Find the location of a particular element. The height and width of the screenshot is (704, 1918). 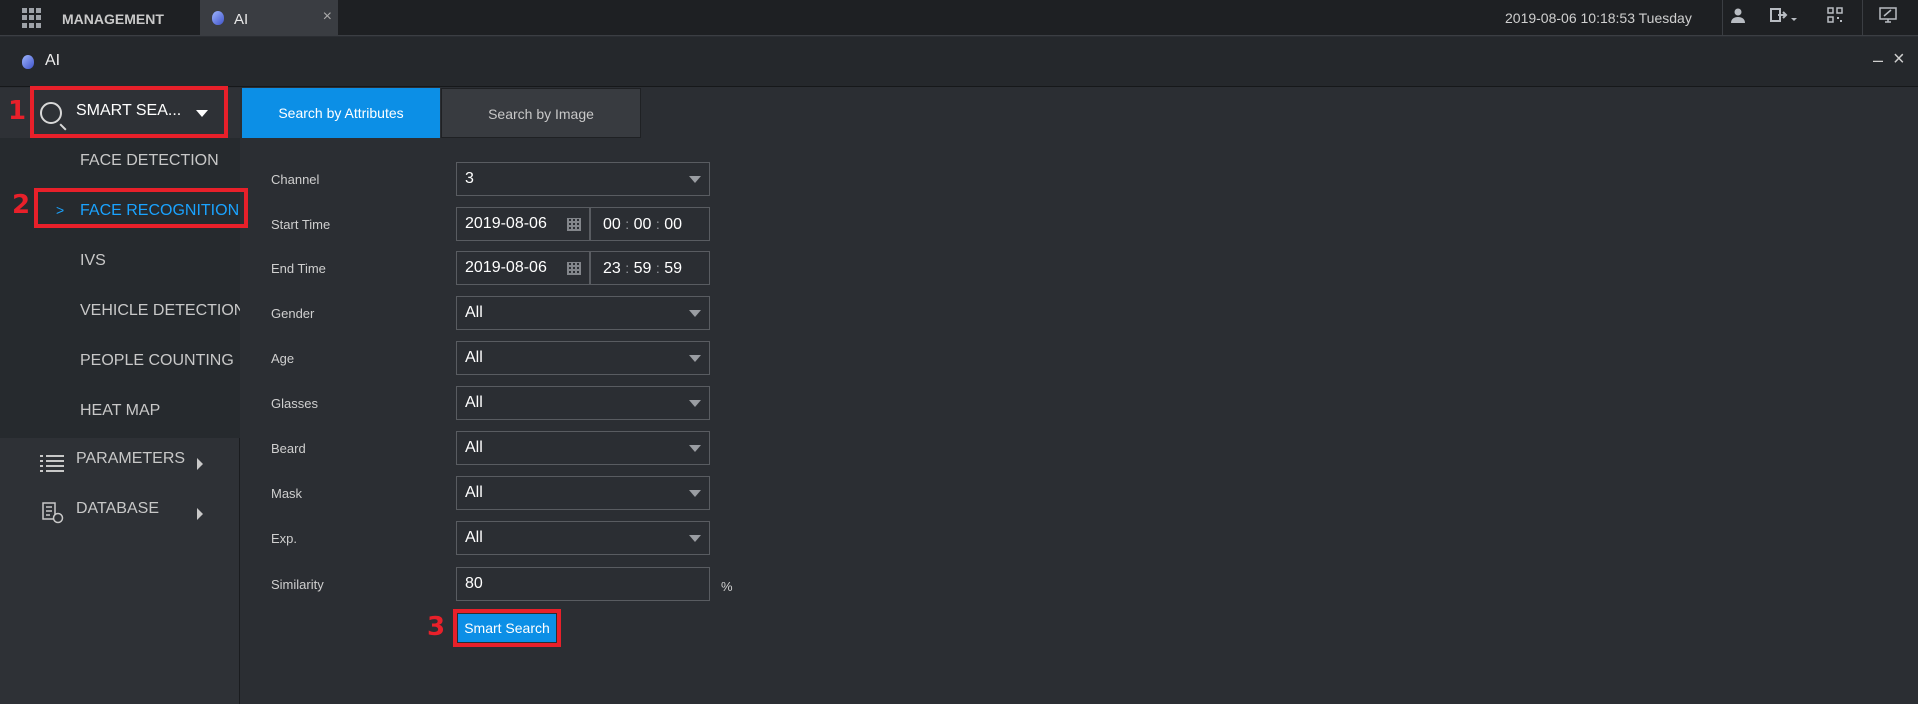

start-second: 00 is located at coordinates (673, 224).